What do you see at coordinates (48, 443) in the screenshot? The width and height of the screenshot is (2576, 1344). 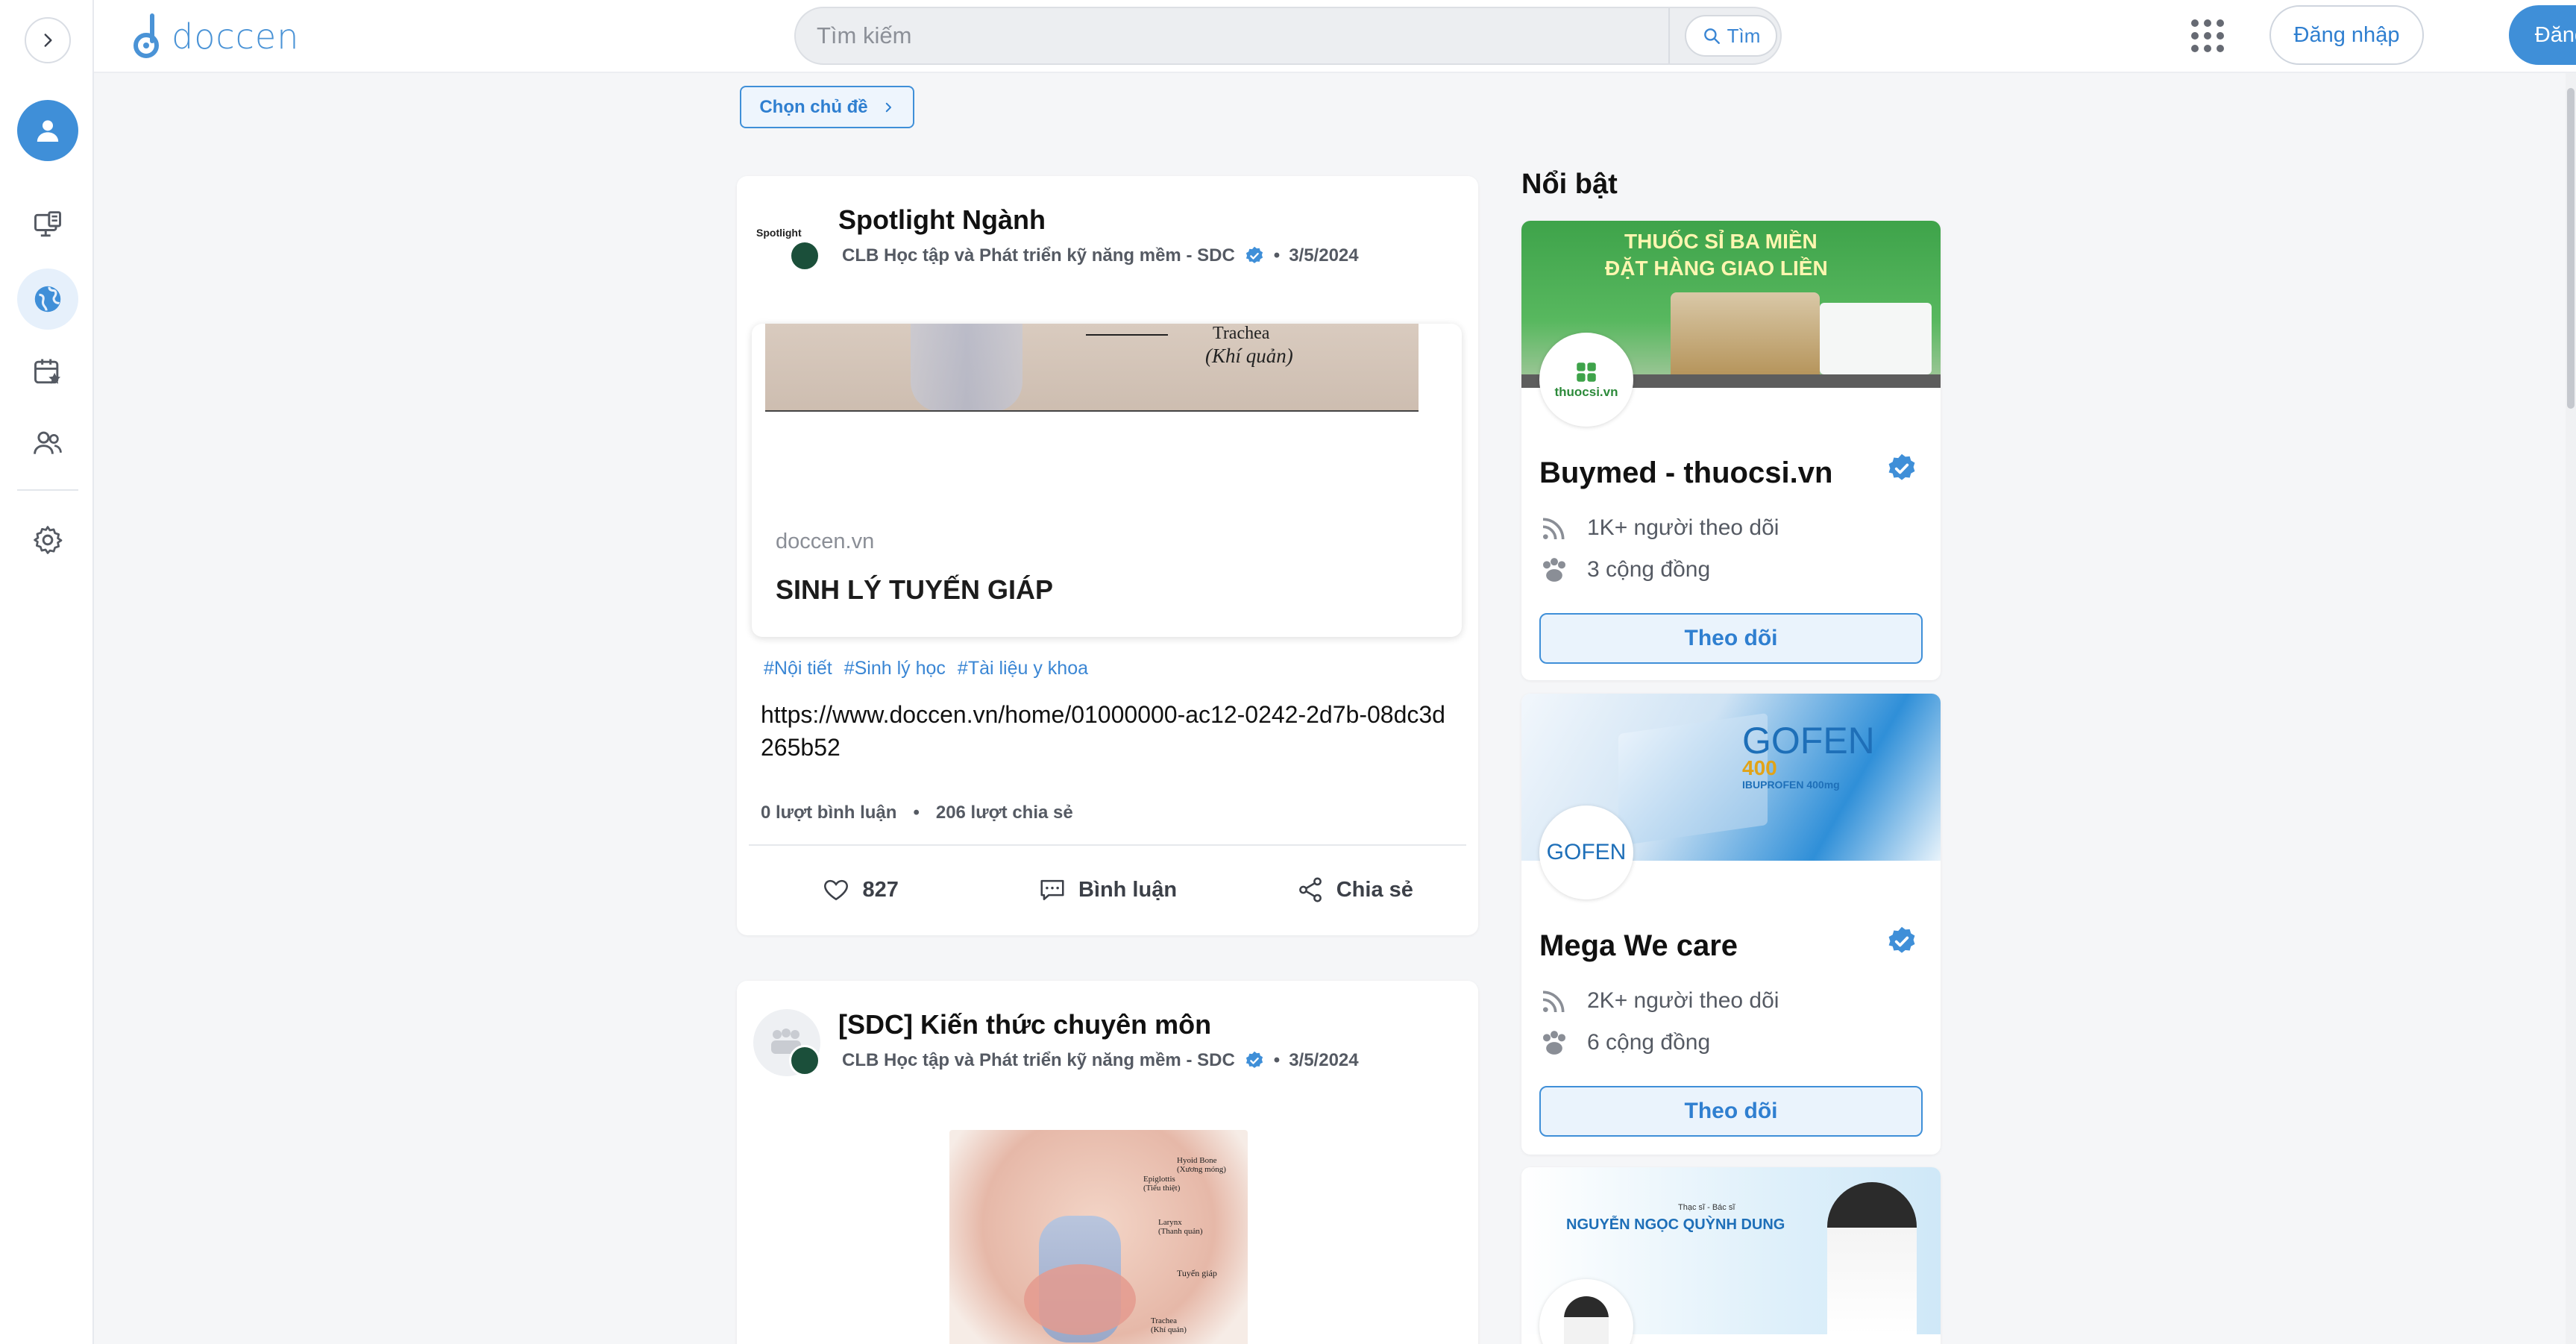 I see `sidebar-item-community` at bounding box center [48, 443].